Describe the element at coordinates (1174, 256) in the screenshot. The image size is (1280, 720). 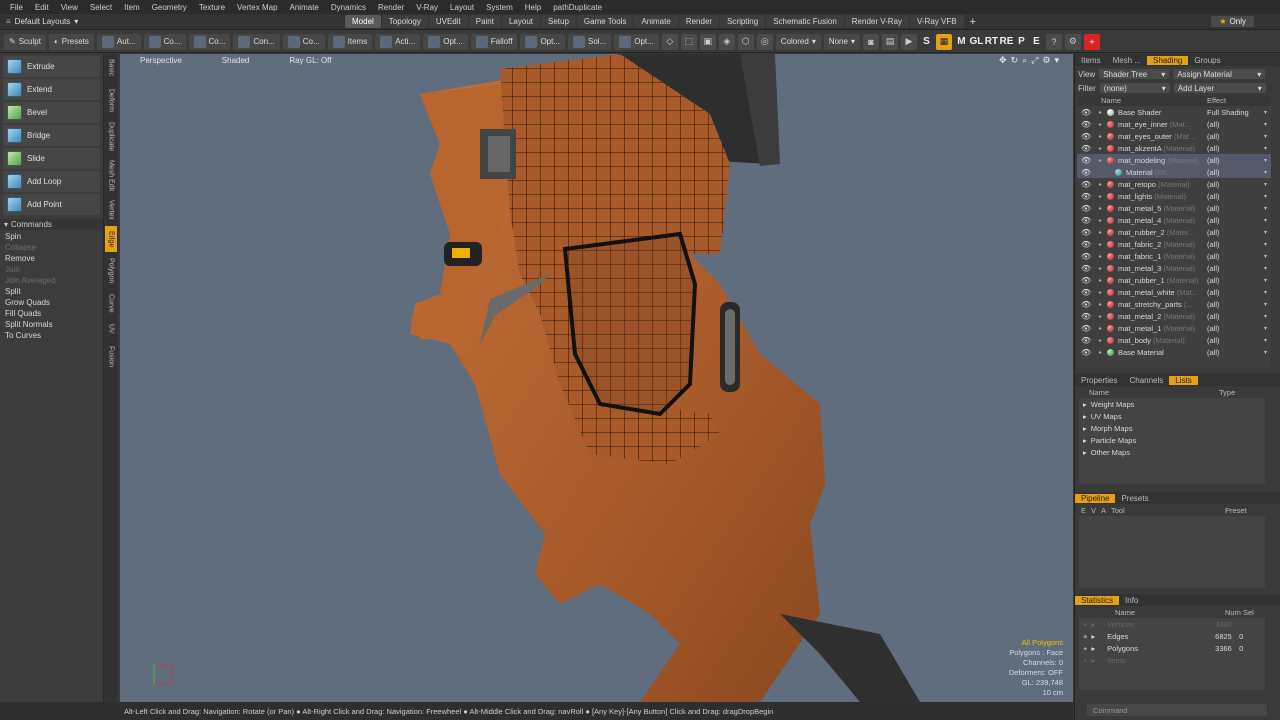
I see `shader-row: 👁 ▸ mat_fabric_1 (Material) (all) ▾` at that location.